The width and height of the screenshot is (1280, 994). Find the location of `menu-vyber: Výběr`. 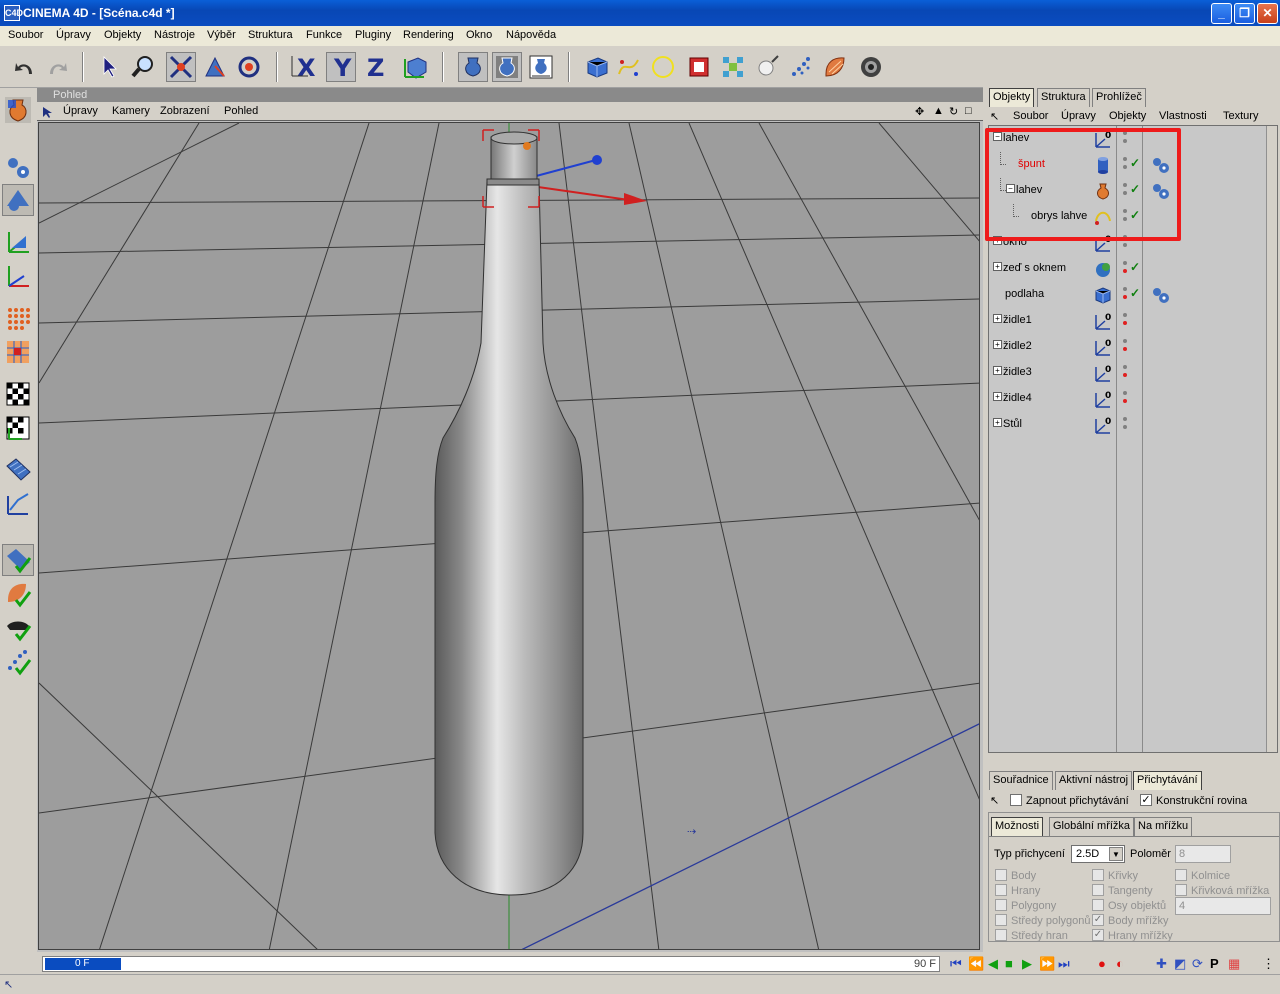

menu-vyber: Výběr is located at coordinates (221, 35).